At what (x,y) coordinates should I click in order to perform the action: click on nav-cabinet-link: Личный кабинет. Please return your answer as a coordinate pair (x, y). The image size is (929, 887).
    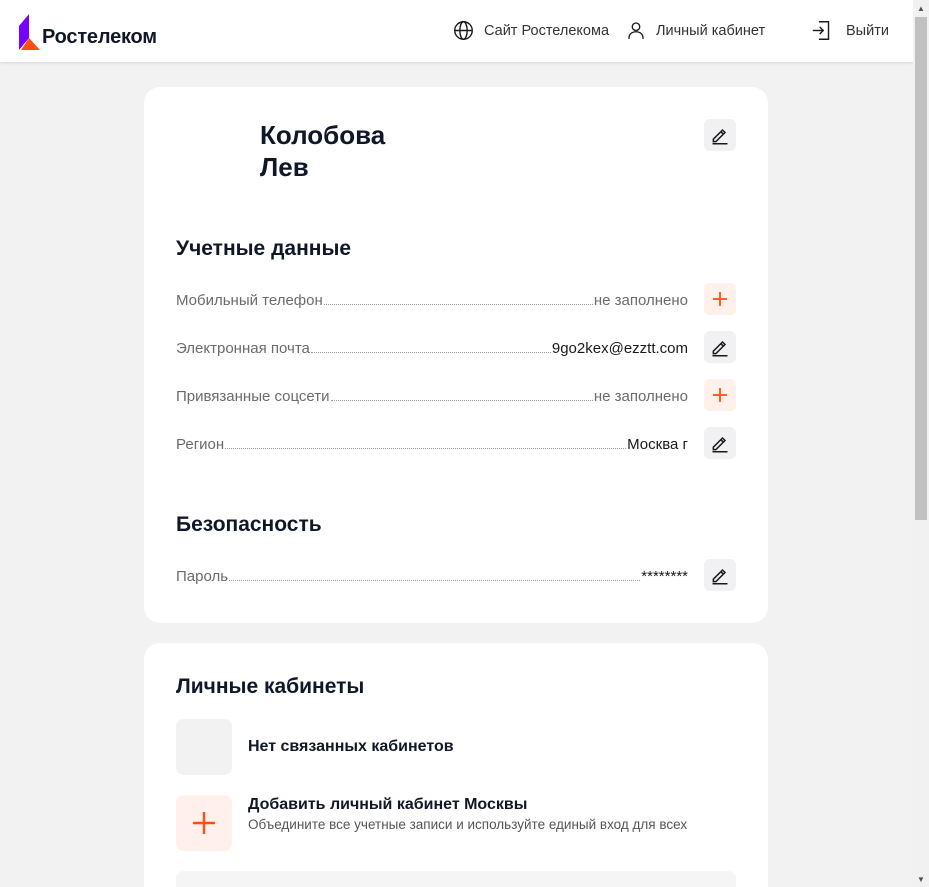
    Looking at the image, I should click on (695, 30).